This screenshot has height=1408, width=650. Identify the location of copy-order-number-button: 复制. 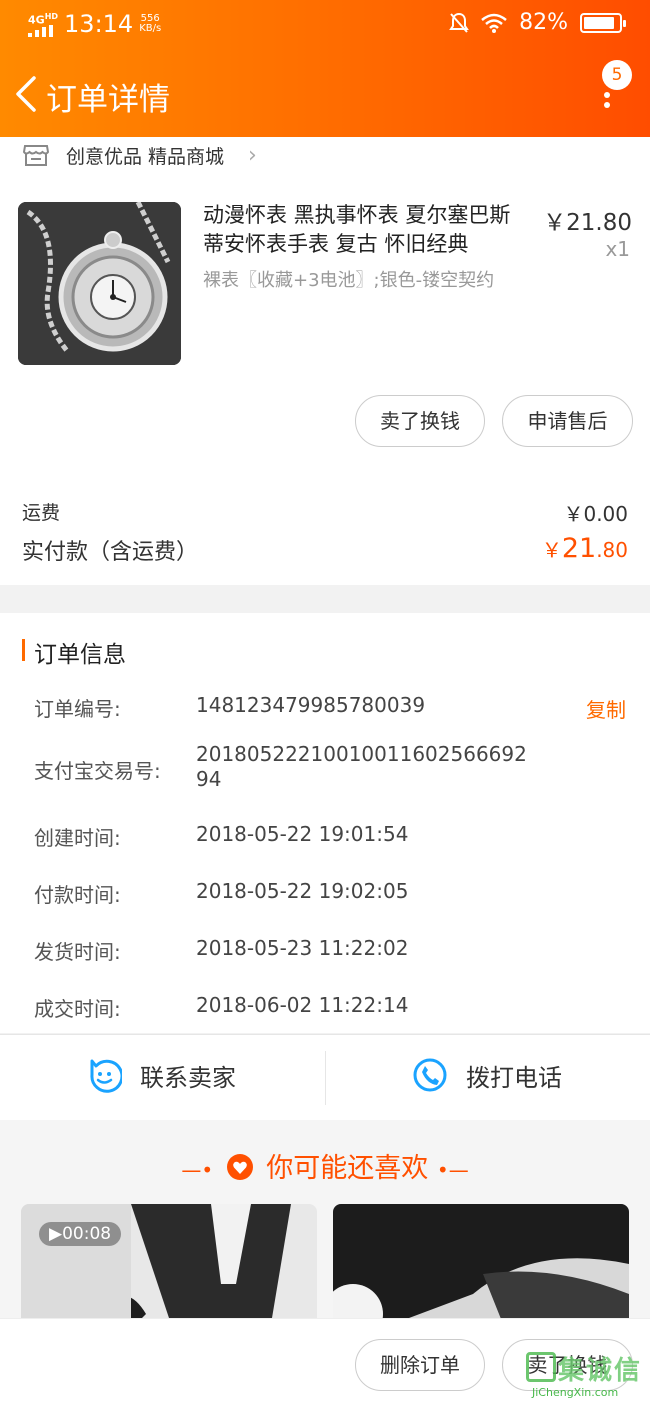
(606, 708).